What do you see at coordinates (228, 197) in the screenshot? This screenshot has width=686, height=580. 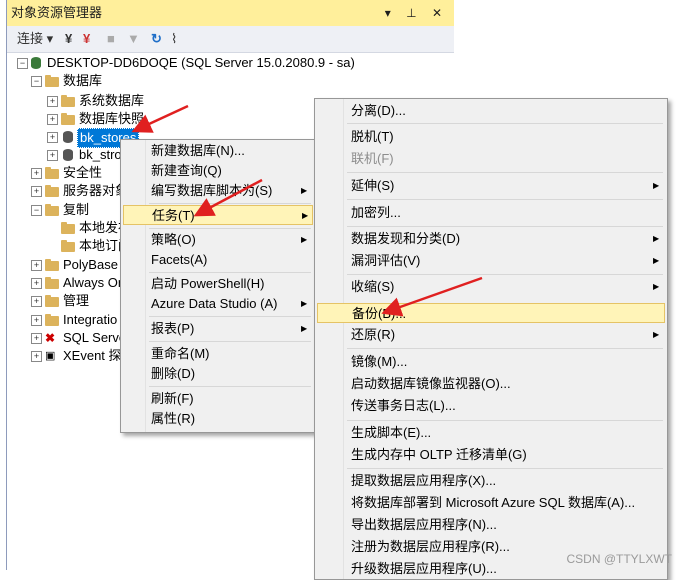 I see `arrow-to-tasks` at bounding box center [228, 197].